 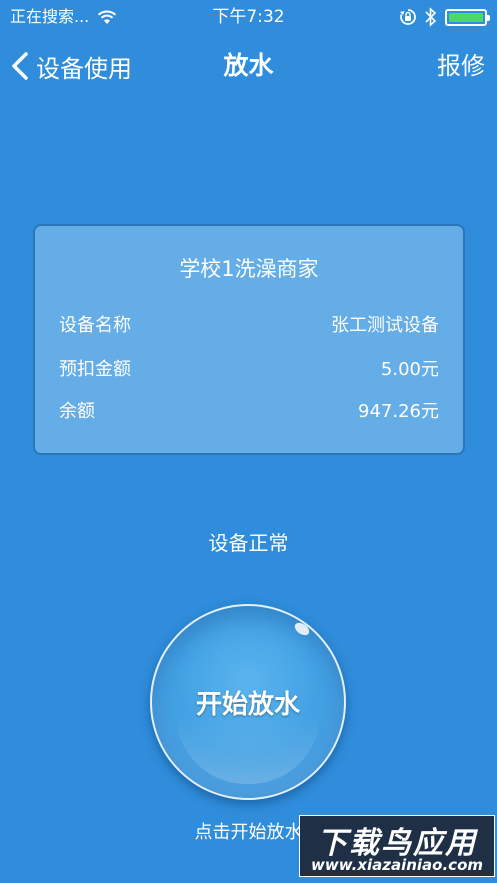 I want to click on balance-row: 余额 947.26元, so click(x=249, y=412).